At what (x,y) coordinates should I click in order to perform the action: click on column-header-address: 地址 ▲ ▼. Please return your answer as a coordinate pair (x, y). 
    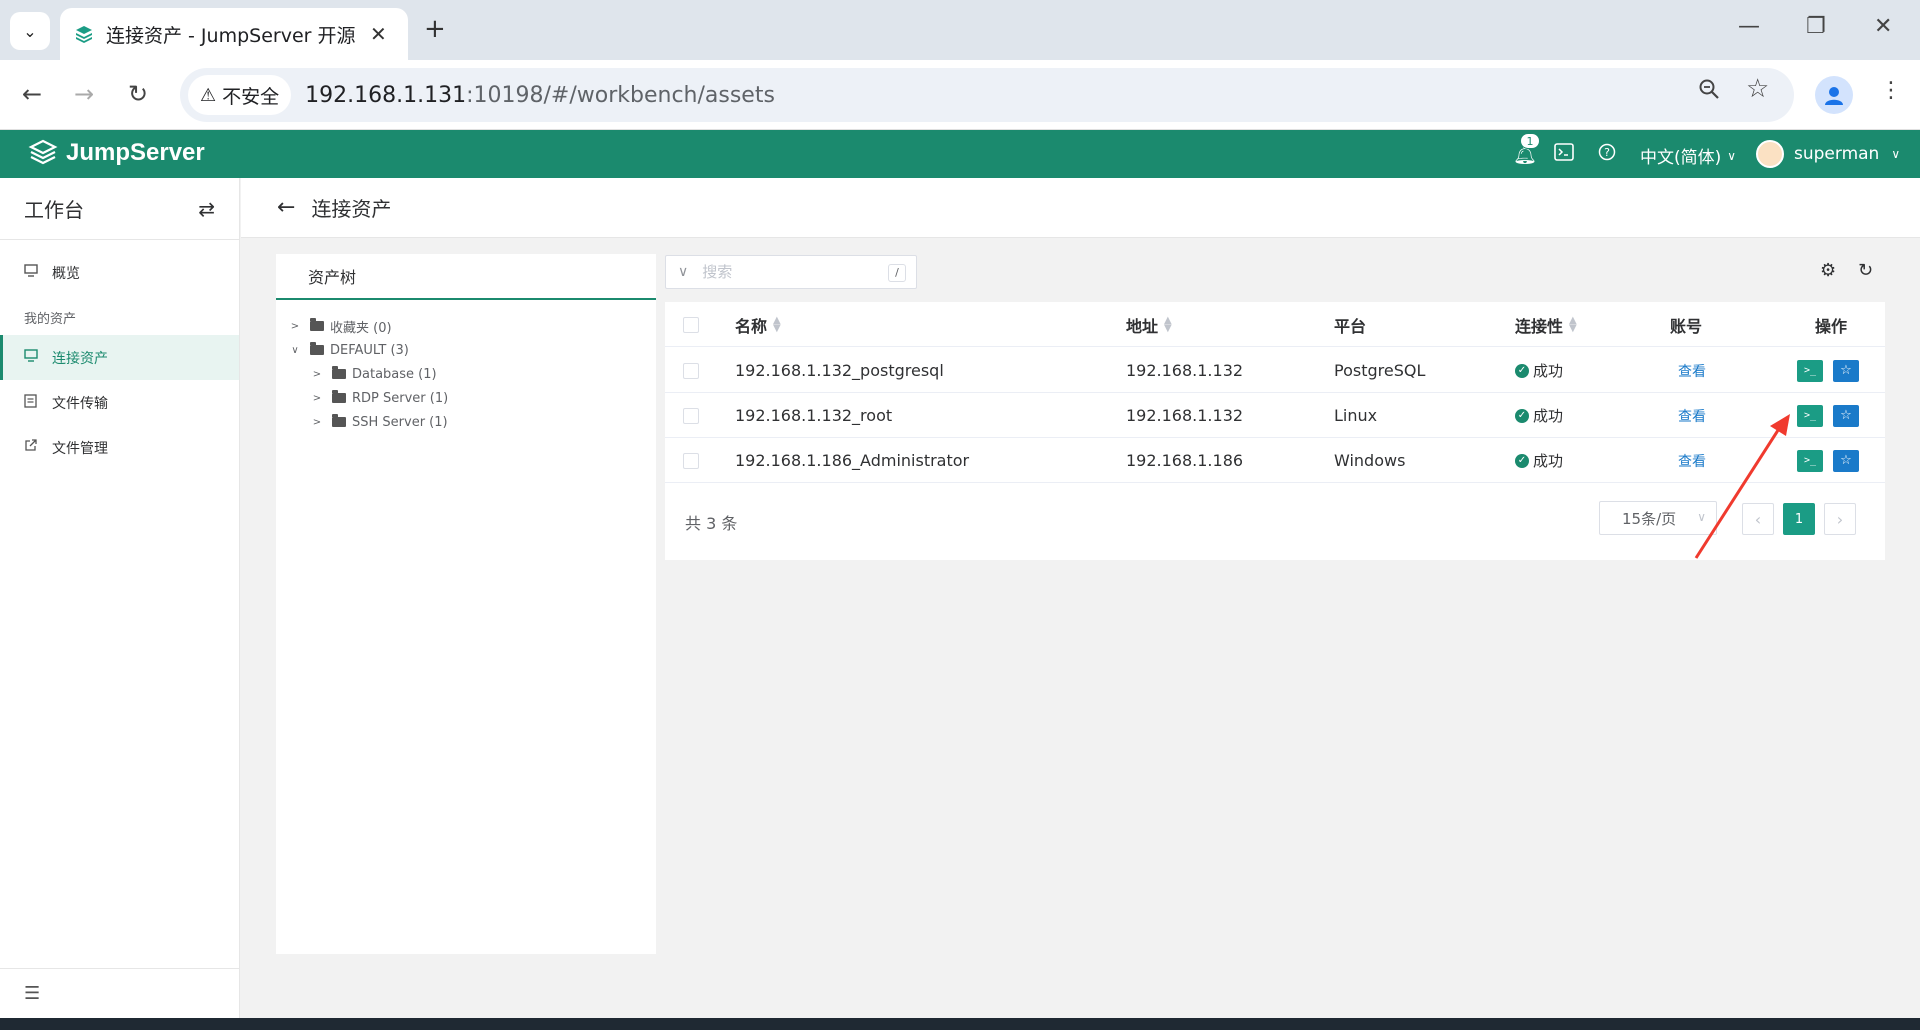
    Looking at the image, I should click on (1149, 324).